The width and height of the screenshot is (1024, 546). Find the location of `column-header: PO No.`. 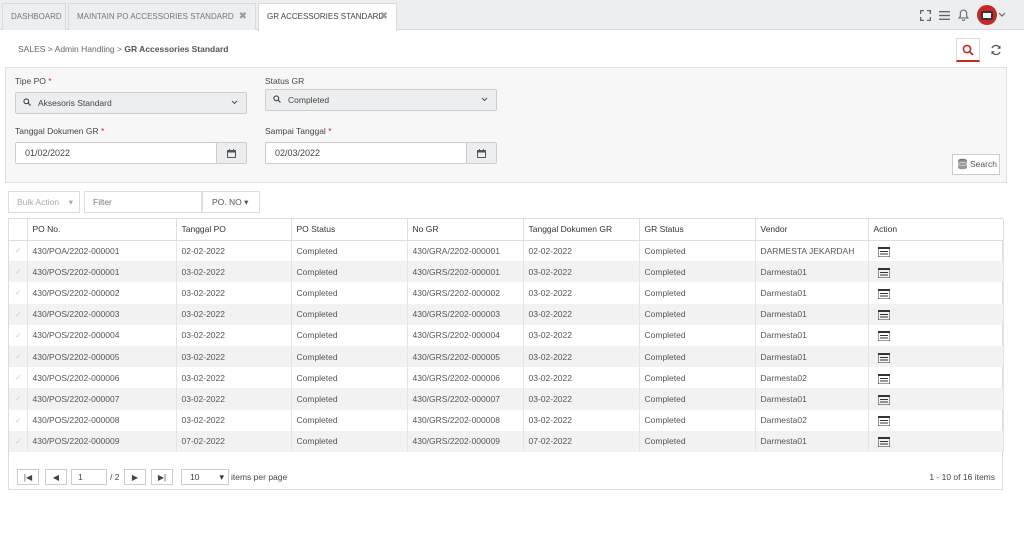

column-header: PO No. is located at coordinates (102, 230).